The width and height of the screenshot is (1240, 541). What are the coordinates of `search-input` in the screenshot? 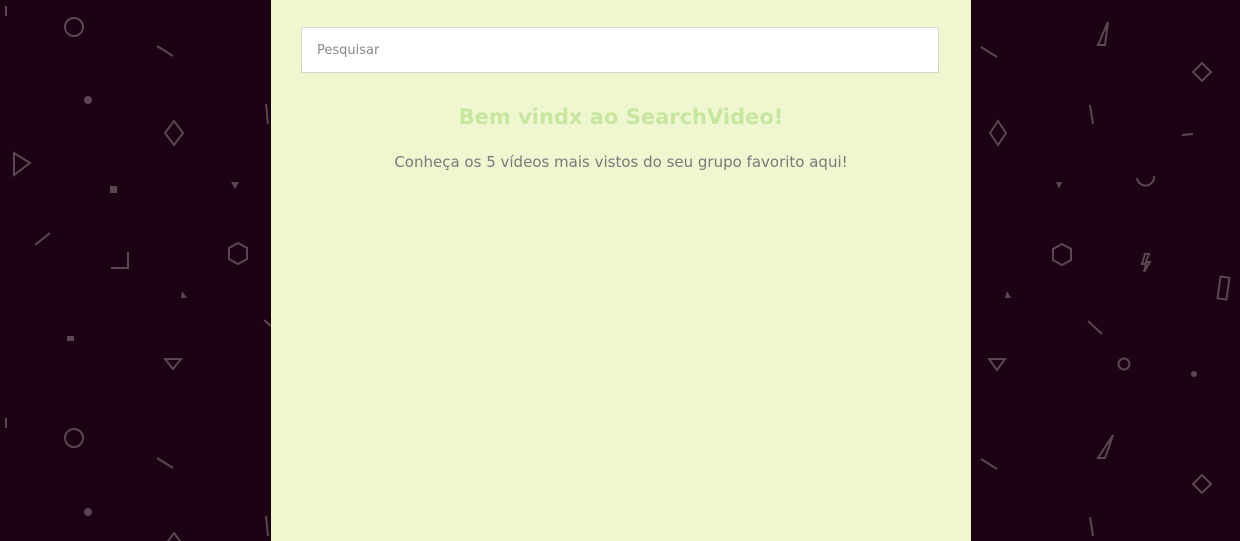 It's located at (620, 50).